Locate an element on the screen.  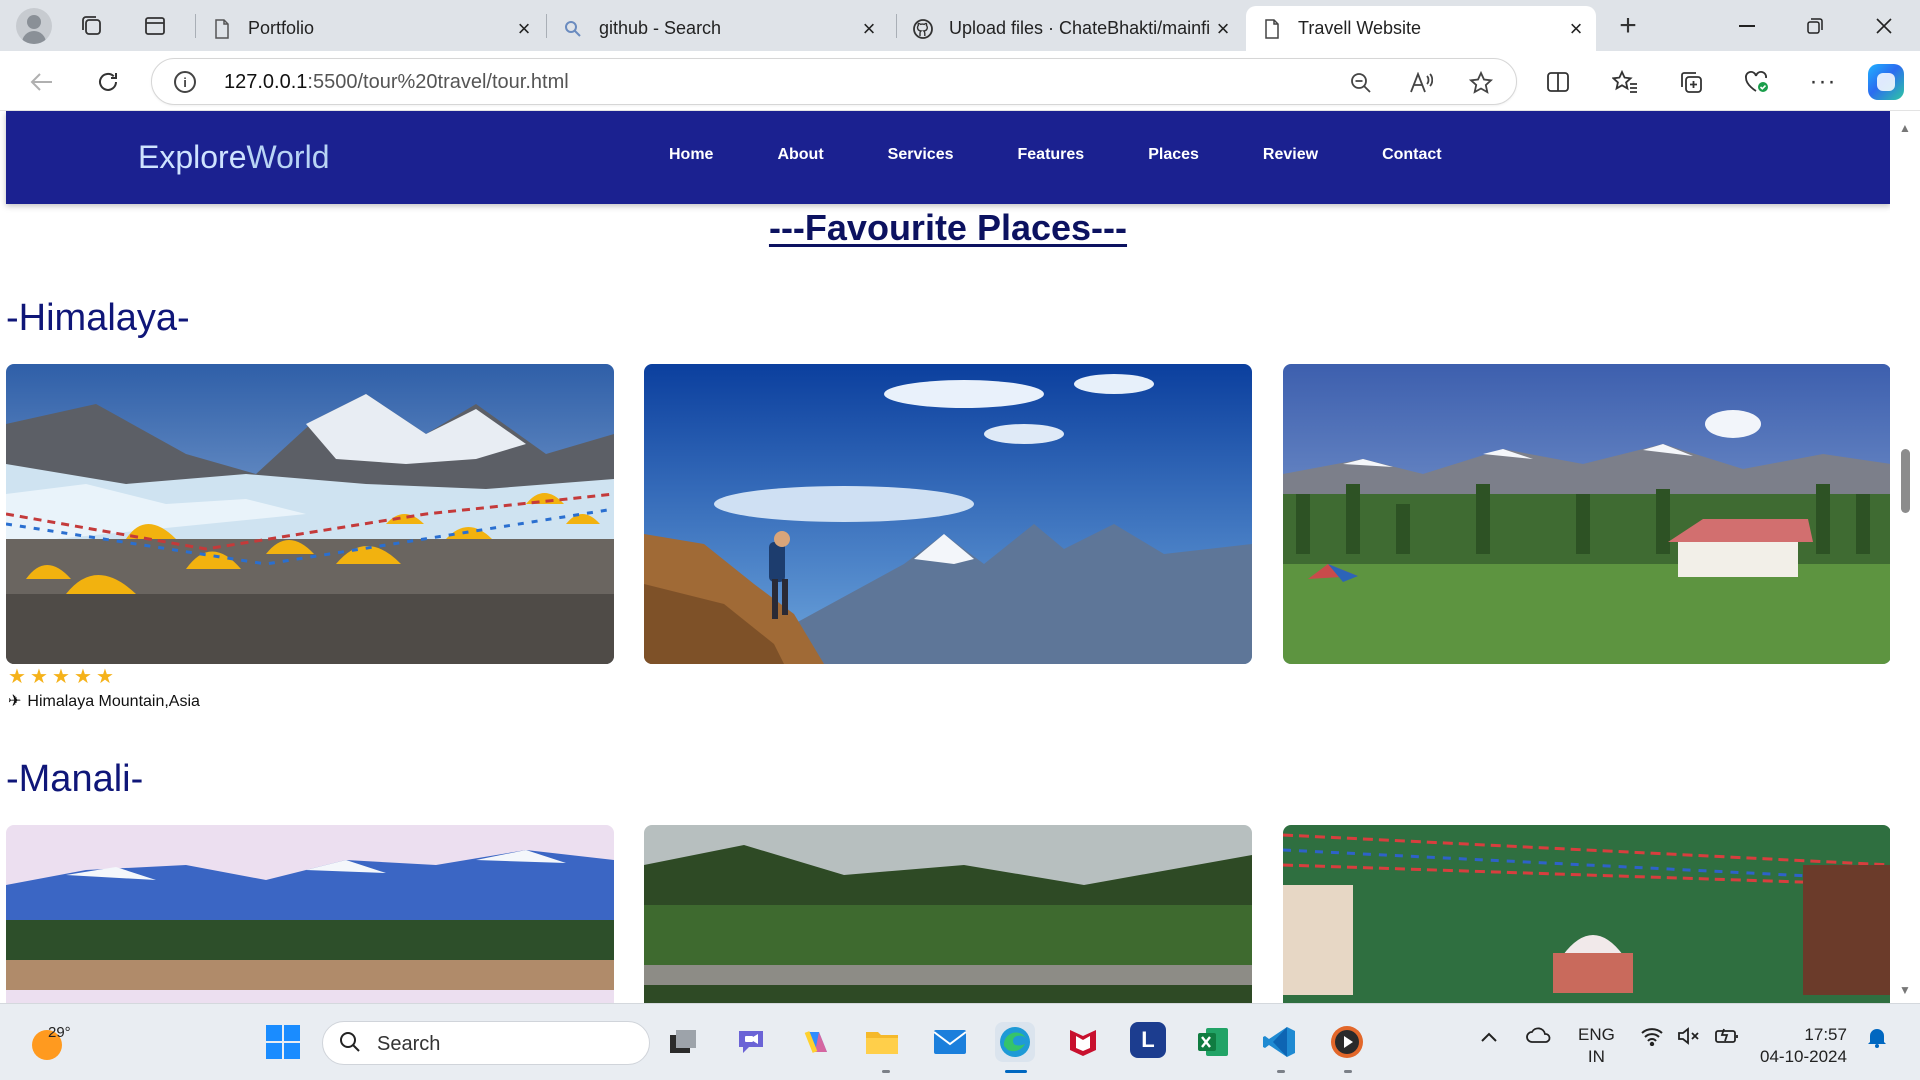
taskbar-search: Search is located at coordinates (486, 1043).